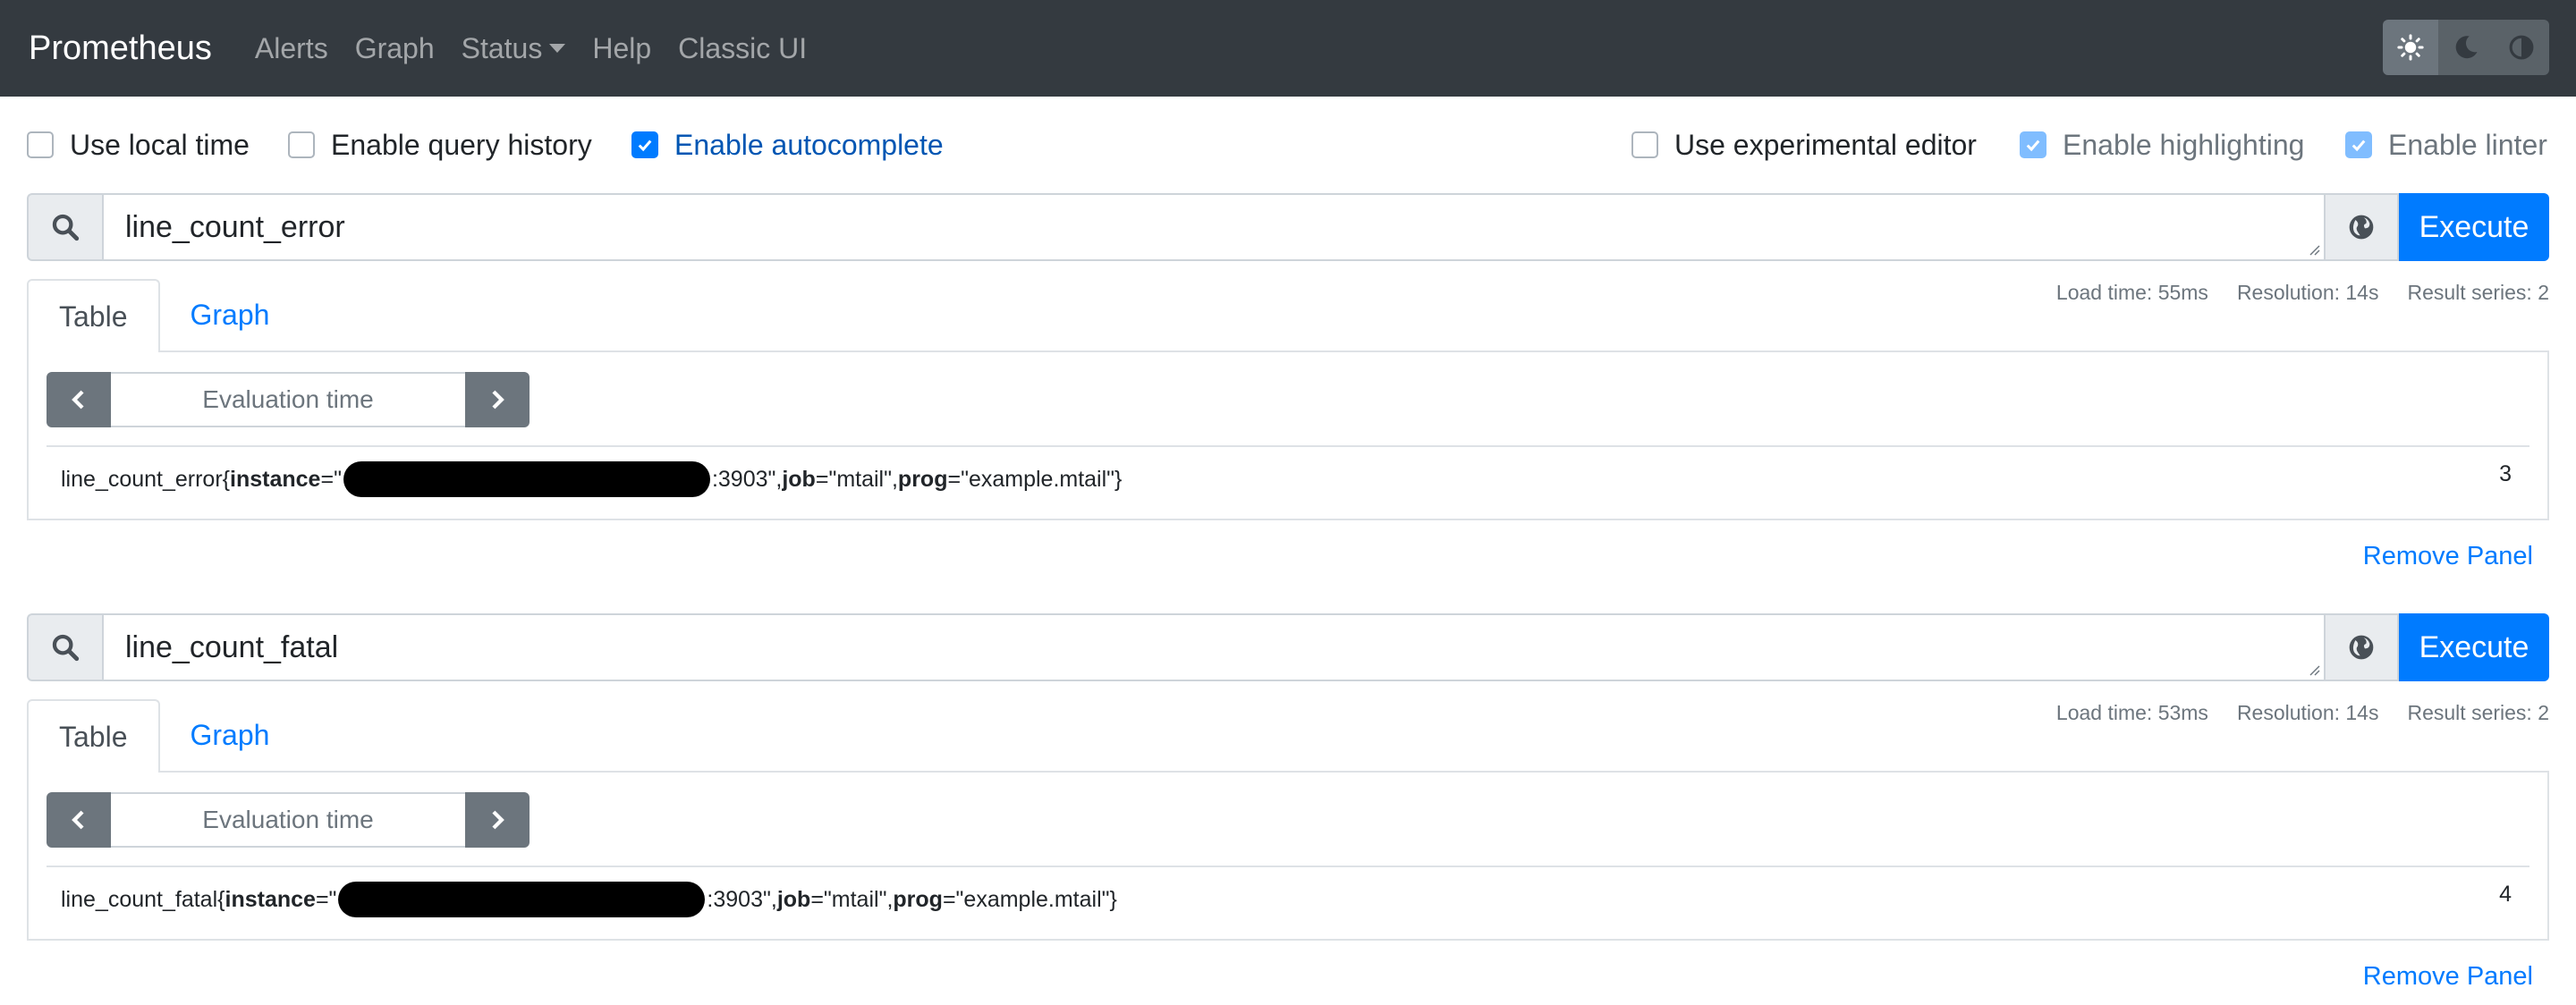 This screenshot has height=1005, width=2576. I want to click on light-theme-button, so click(2410, 47).